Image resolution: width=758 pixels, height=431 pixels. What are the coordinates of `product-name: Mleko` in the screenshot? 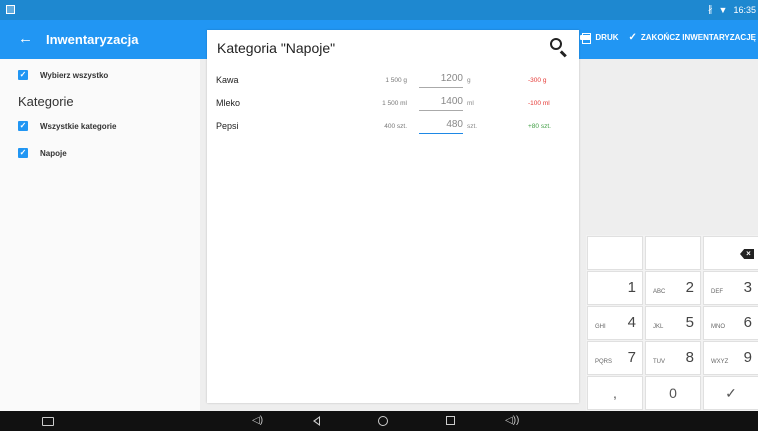 It's located at (228, 103).